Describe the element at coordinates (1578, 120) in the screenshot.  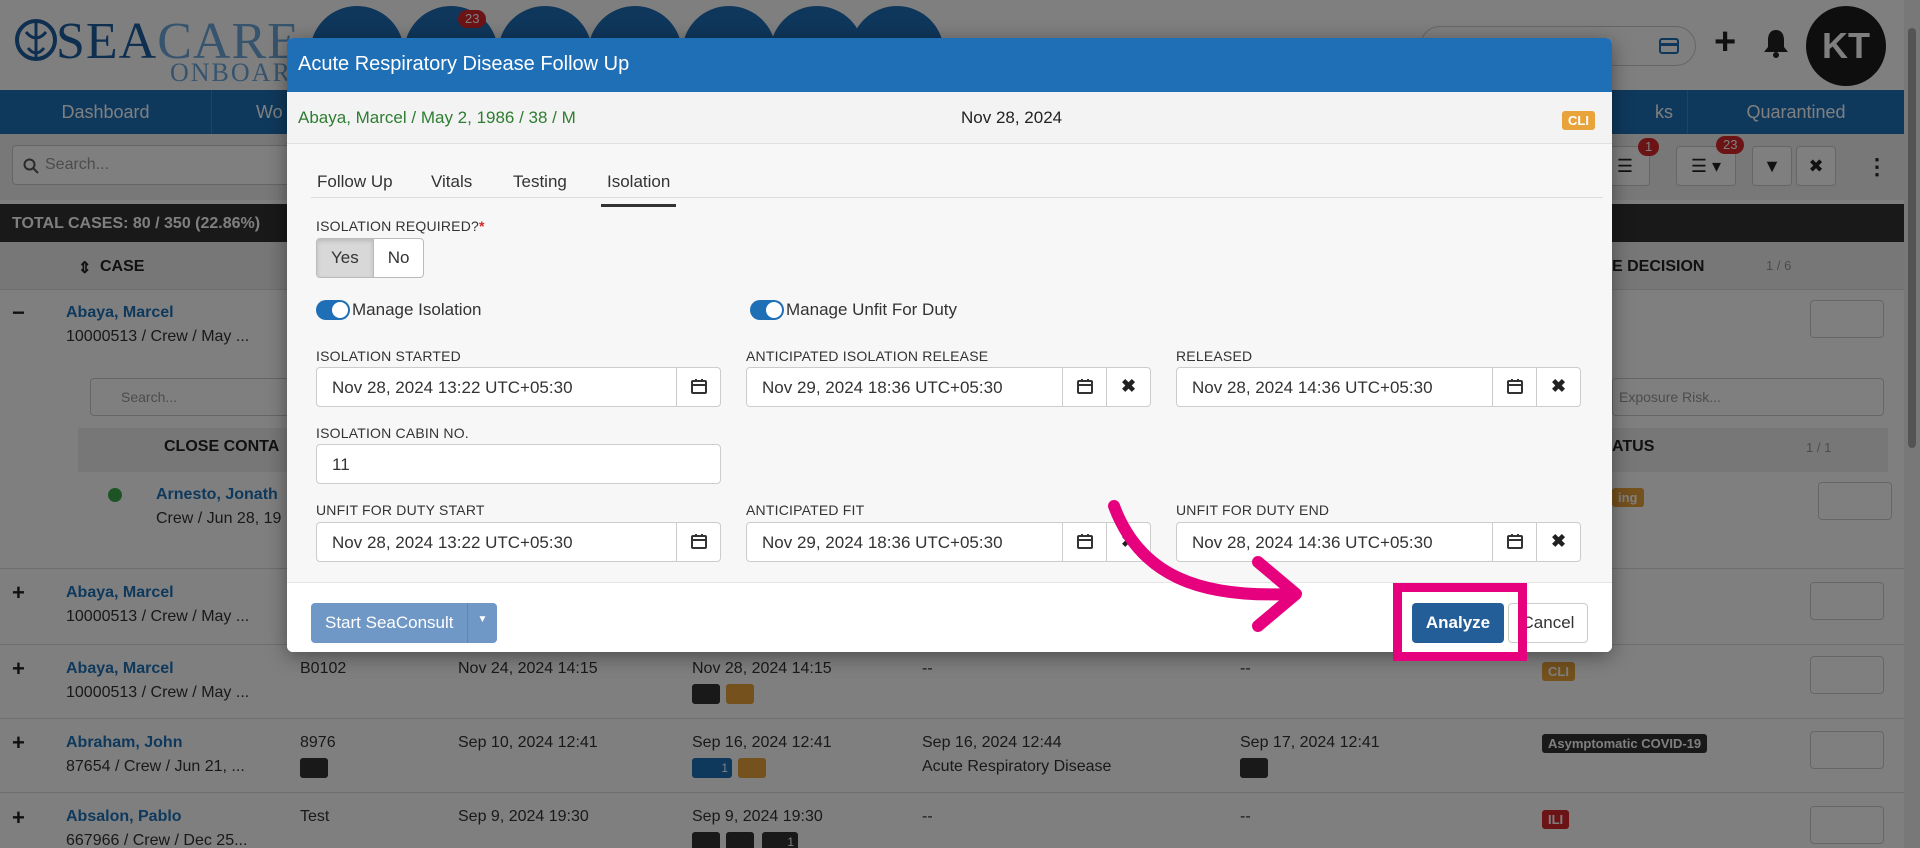
I see `case-type-badge: CLI` at that location.